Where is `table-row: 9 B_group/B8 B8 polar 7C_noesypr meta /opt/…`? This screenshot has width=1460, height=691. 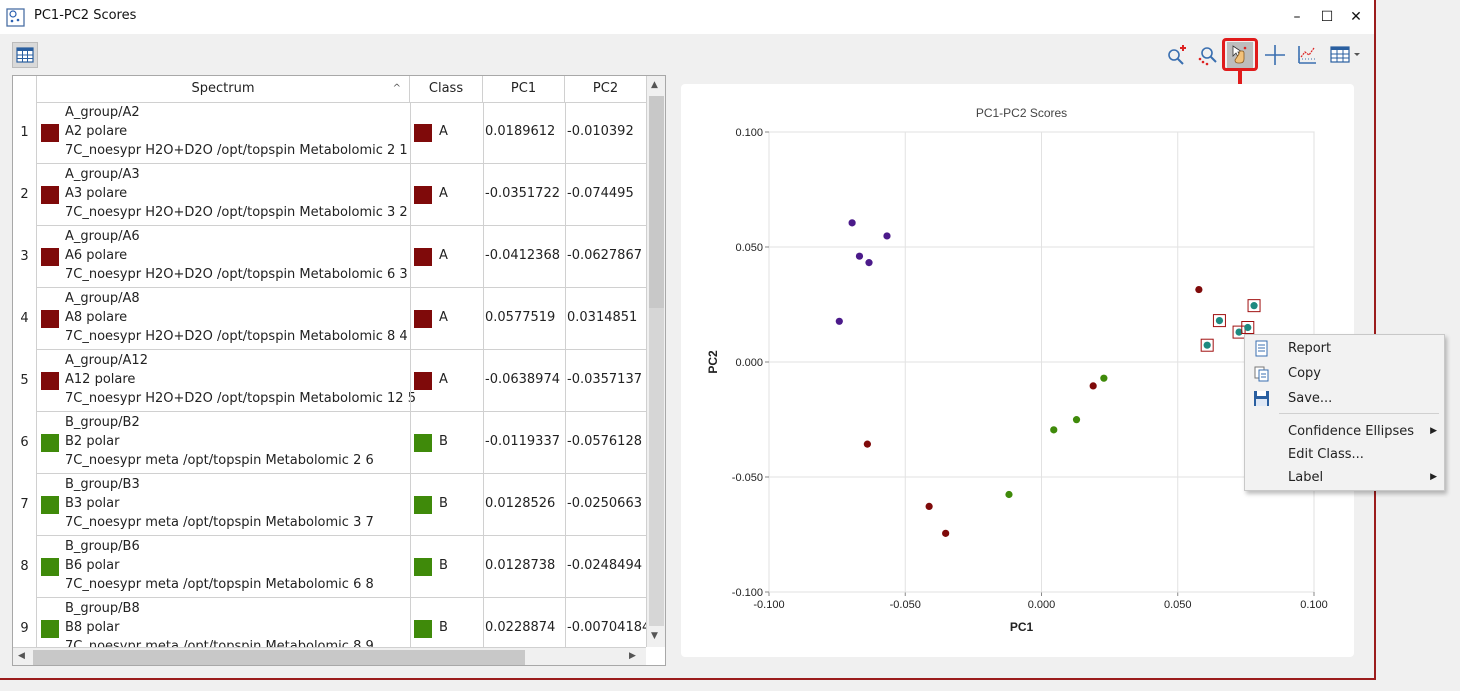 table-row: 9 B_group/B8 B8 polar 7C_noesypr meta /opt/… is located at coordinates (329, 622).